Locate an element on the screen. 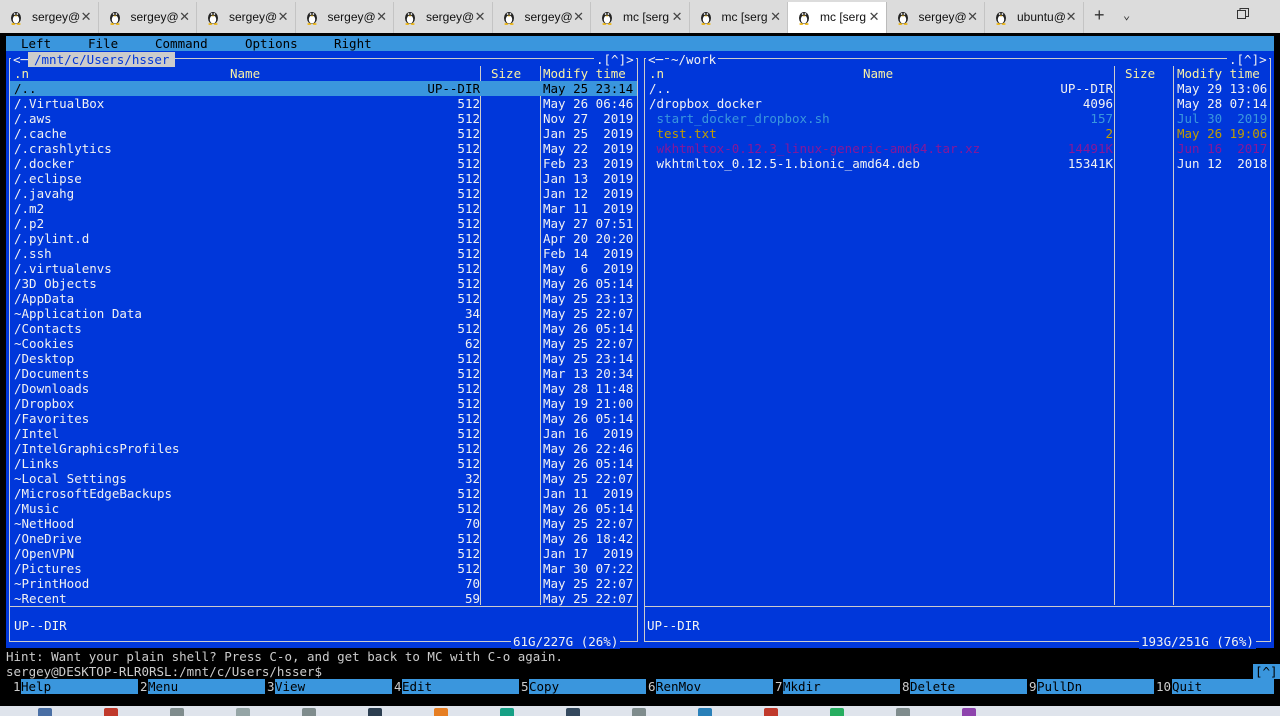 This screenshot has height=716, width=1280. tab-2: sergey@ ✕ is located at coordinates (148, 17).